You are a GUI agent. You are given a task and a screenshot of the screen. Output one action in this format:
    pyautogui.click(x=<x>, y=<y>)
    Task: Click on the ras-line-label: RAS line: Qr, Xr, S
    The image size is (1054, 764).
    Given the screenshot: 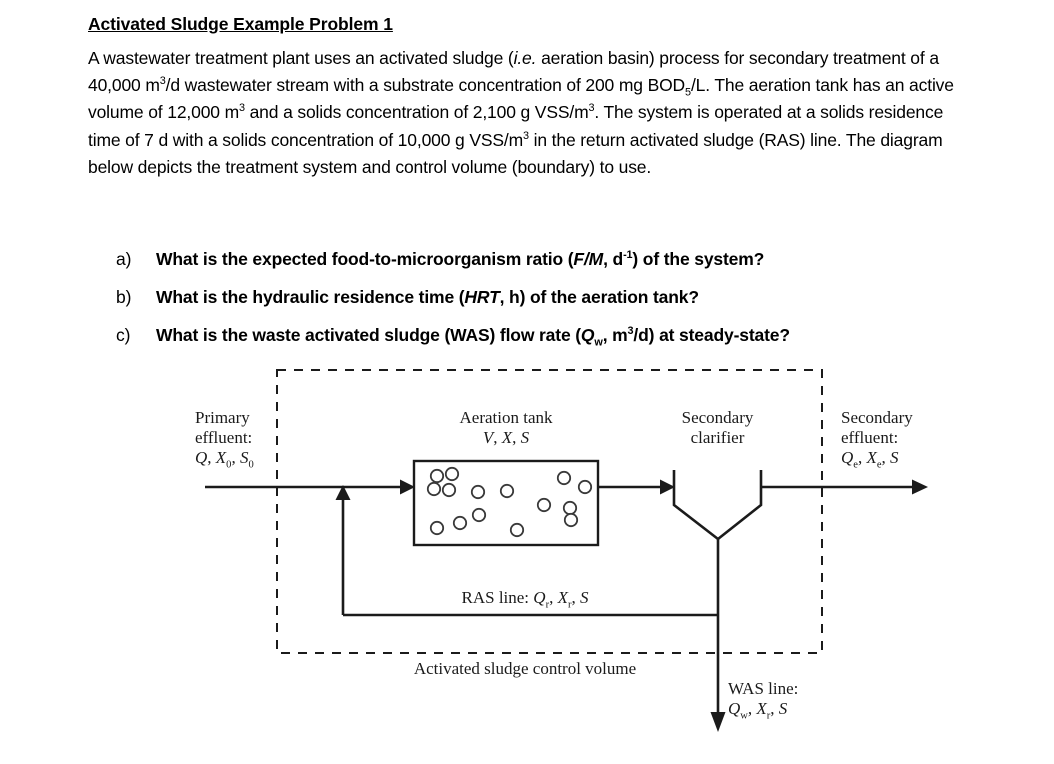 What is the action you would take?
    pyautogui.click(x=525, y=599)
    